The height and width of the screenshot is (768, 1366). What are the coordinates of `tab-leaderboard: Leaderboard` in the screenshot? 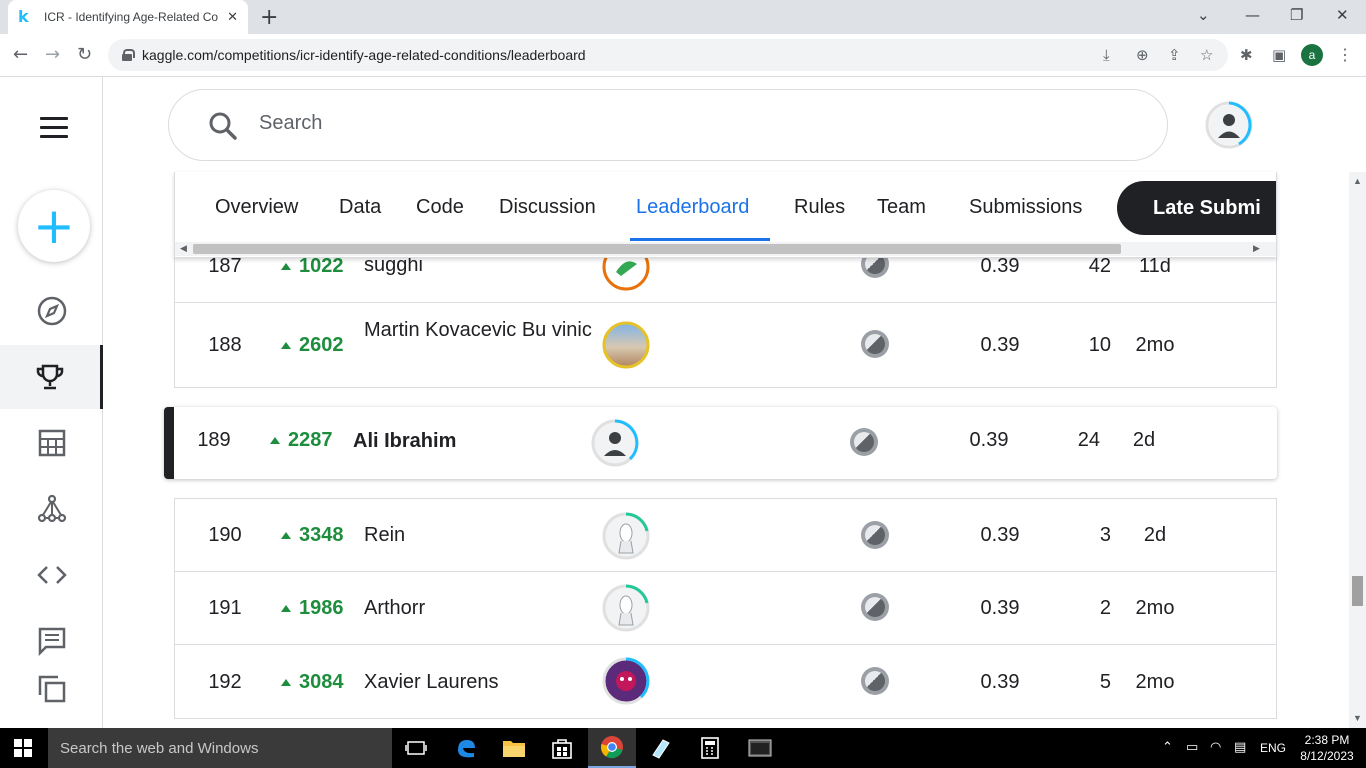 It's located at (692, 207).